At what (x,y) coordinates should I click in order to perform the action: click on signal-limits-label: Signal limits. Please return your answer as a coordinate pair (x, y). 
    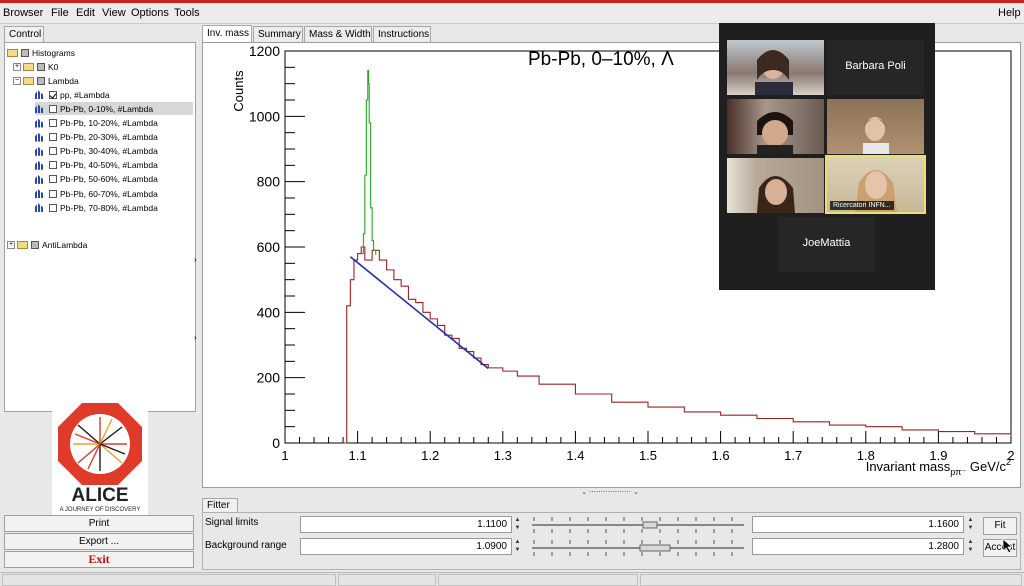
    Looking at the image, I should click on (232, 522).